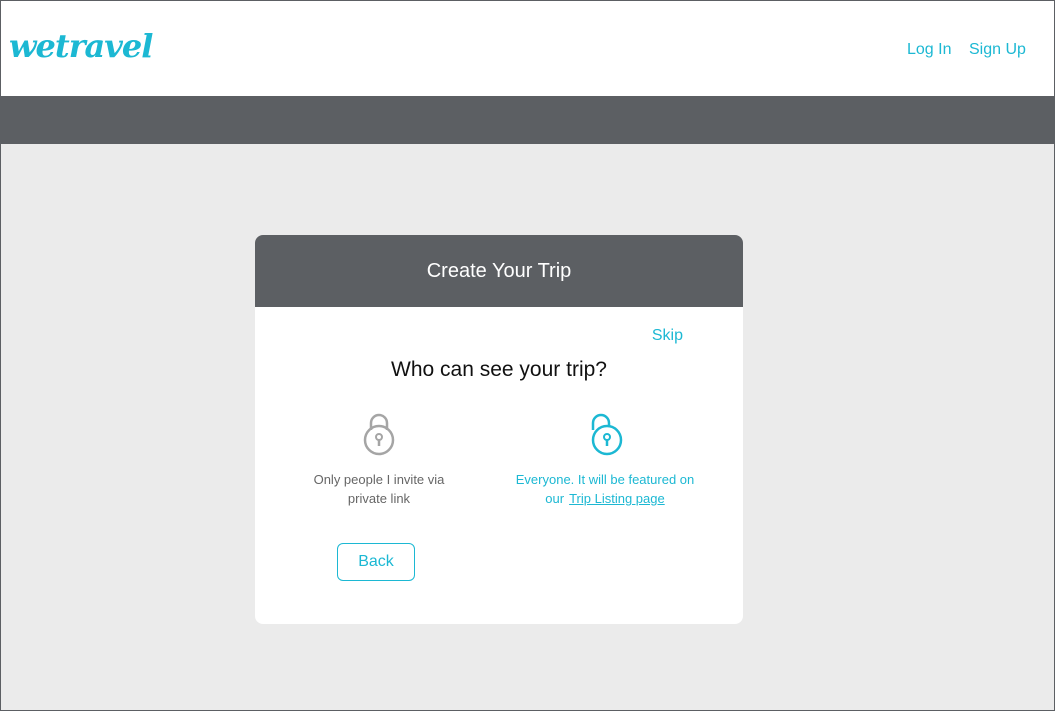 The height and width of the screenshot is (711, 1055). What do you see at coordinates (605, 479) in the screenshot?
I see `public-option-line1: Everyone. It will be featured on` at bounding box center [605, 479].